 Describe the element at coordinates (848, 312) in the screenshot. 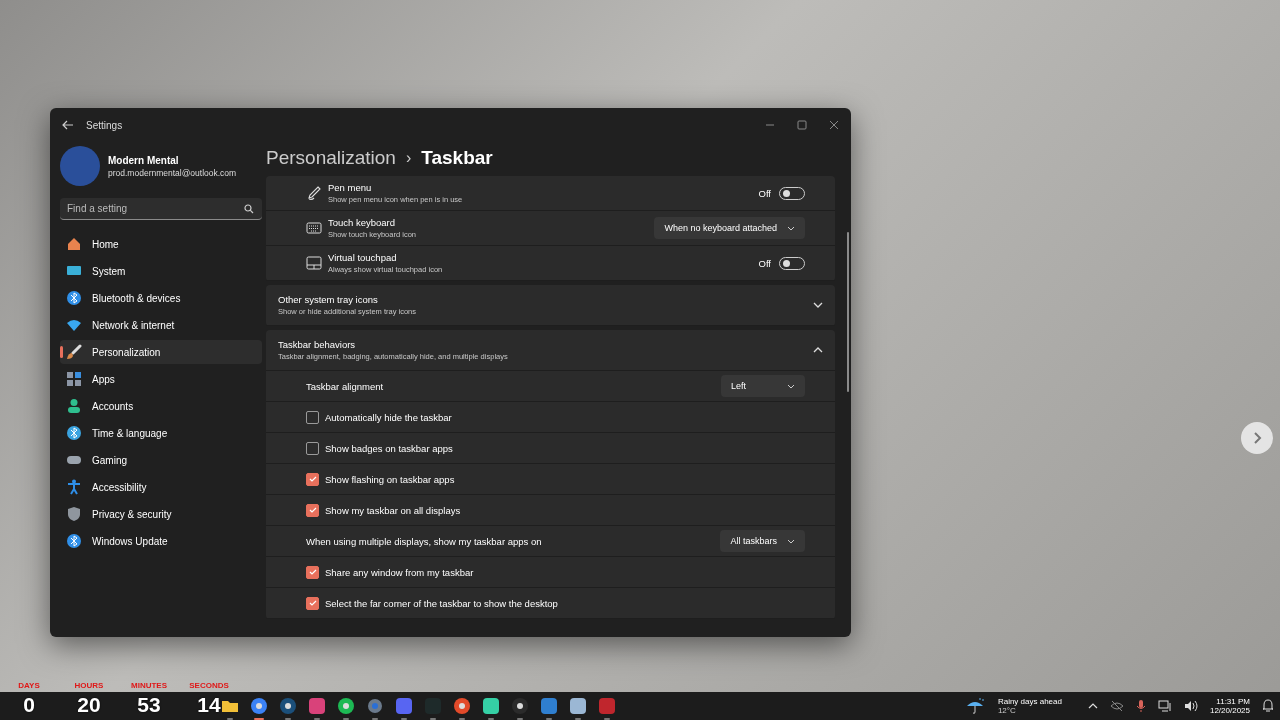

I see `scrollbar` at that location.